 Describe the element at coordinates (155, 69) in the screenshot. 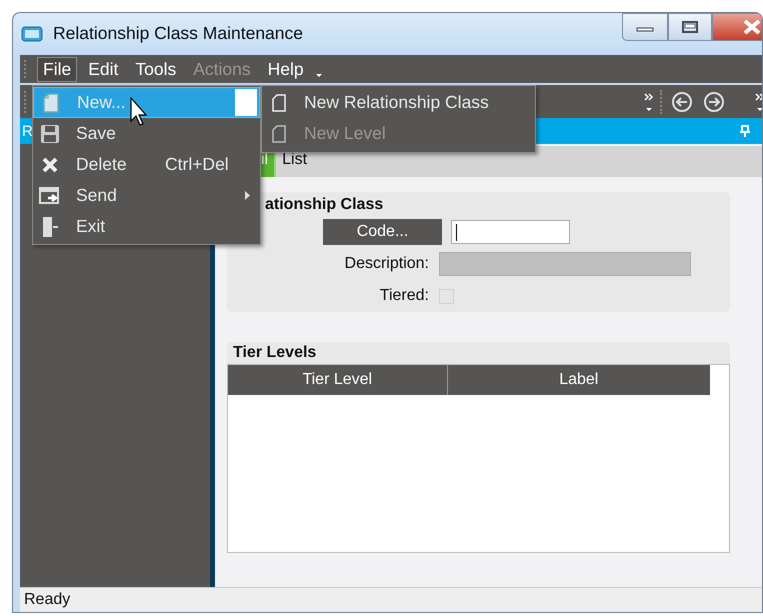

I see `menu-item: Tools` at that location.